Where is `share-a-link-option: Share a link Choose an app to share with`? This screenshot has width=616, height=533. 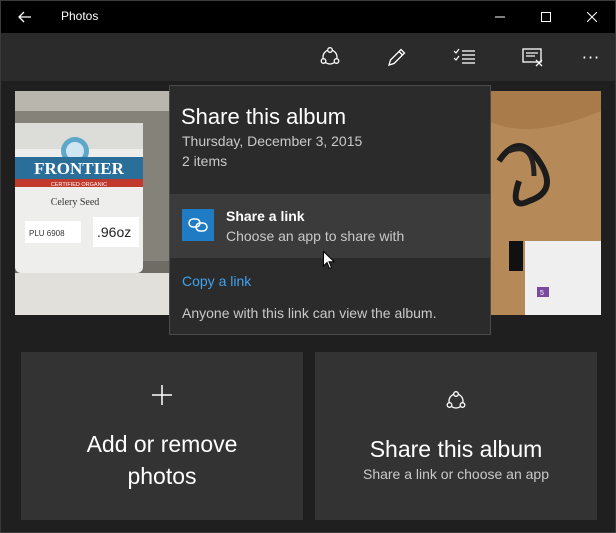
share-a-link-option: Share a link Choose an app to share with is located at coordinates (330, 226).